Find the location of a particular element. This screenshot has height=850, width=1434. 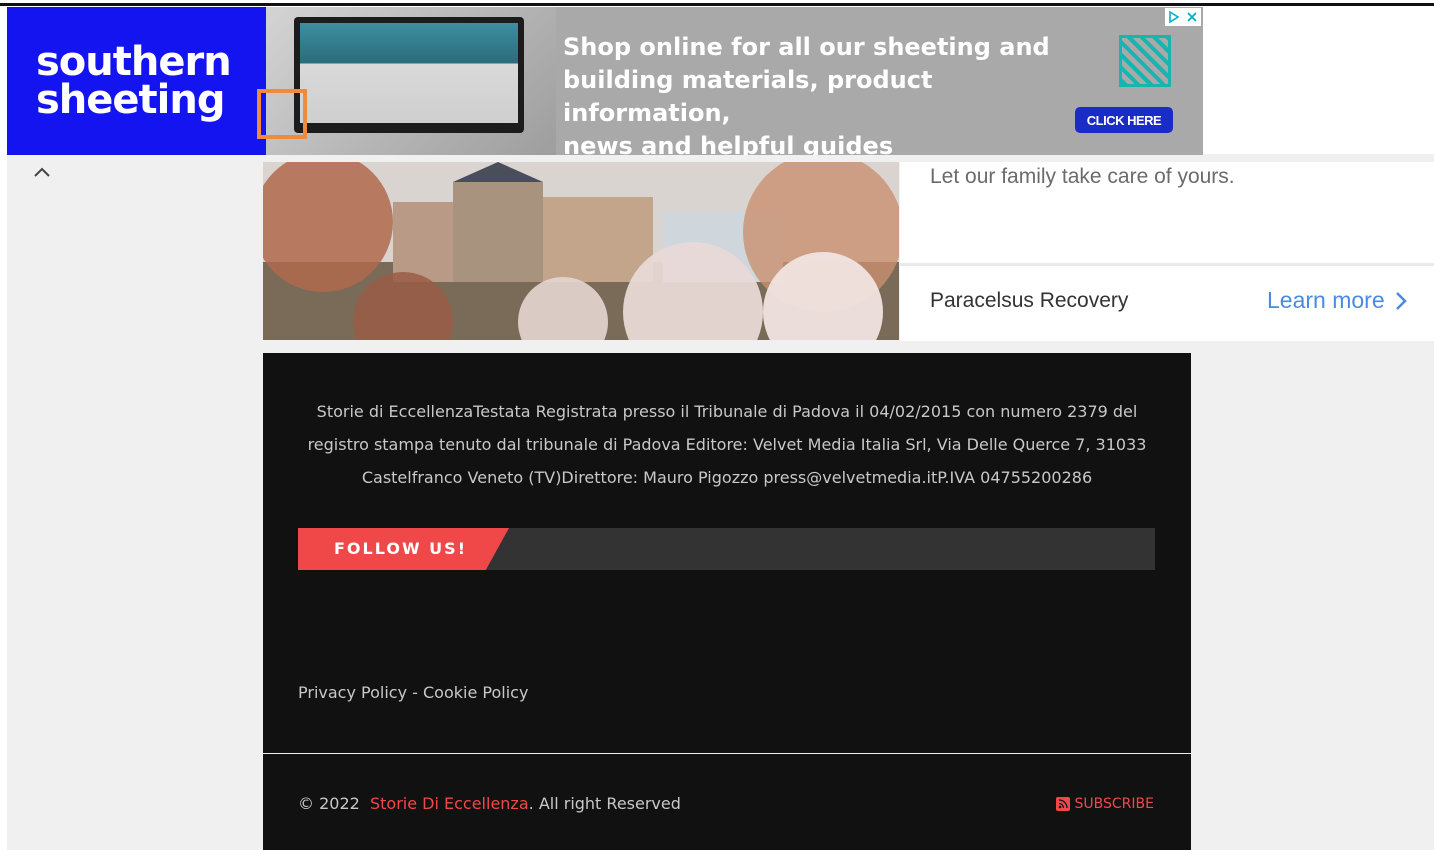

subscribe-link: SUBSCRIBE is located at coordinates (1104, 804).